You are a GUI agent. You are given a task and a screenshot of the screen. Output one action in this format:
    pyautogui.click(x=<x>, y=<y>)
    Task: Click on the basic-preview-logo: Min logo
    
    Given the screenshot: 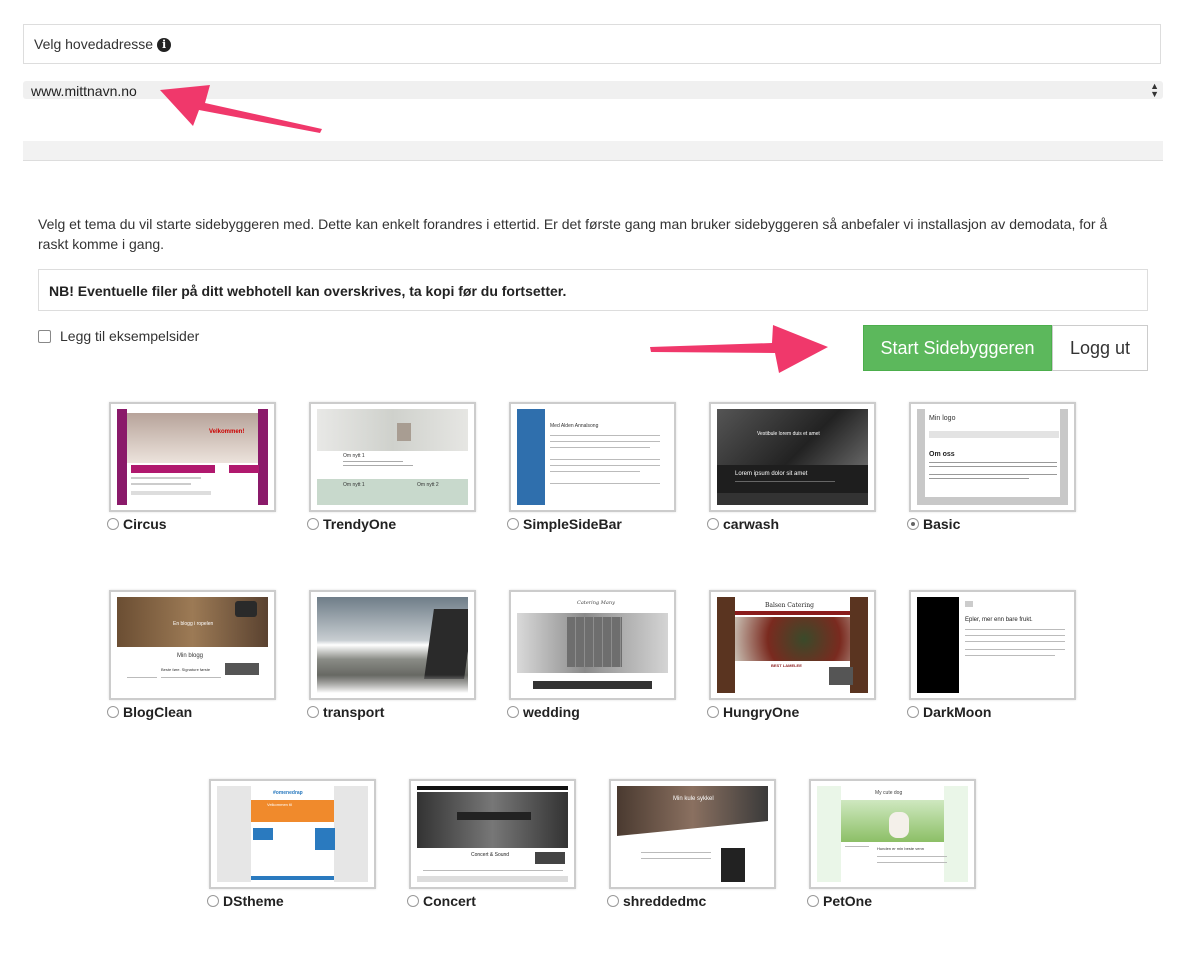 What is the action you would take?
    pyautogui.click(x=942, y=418)
    